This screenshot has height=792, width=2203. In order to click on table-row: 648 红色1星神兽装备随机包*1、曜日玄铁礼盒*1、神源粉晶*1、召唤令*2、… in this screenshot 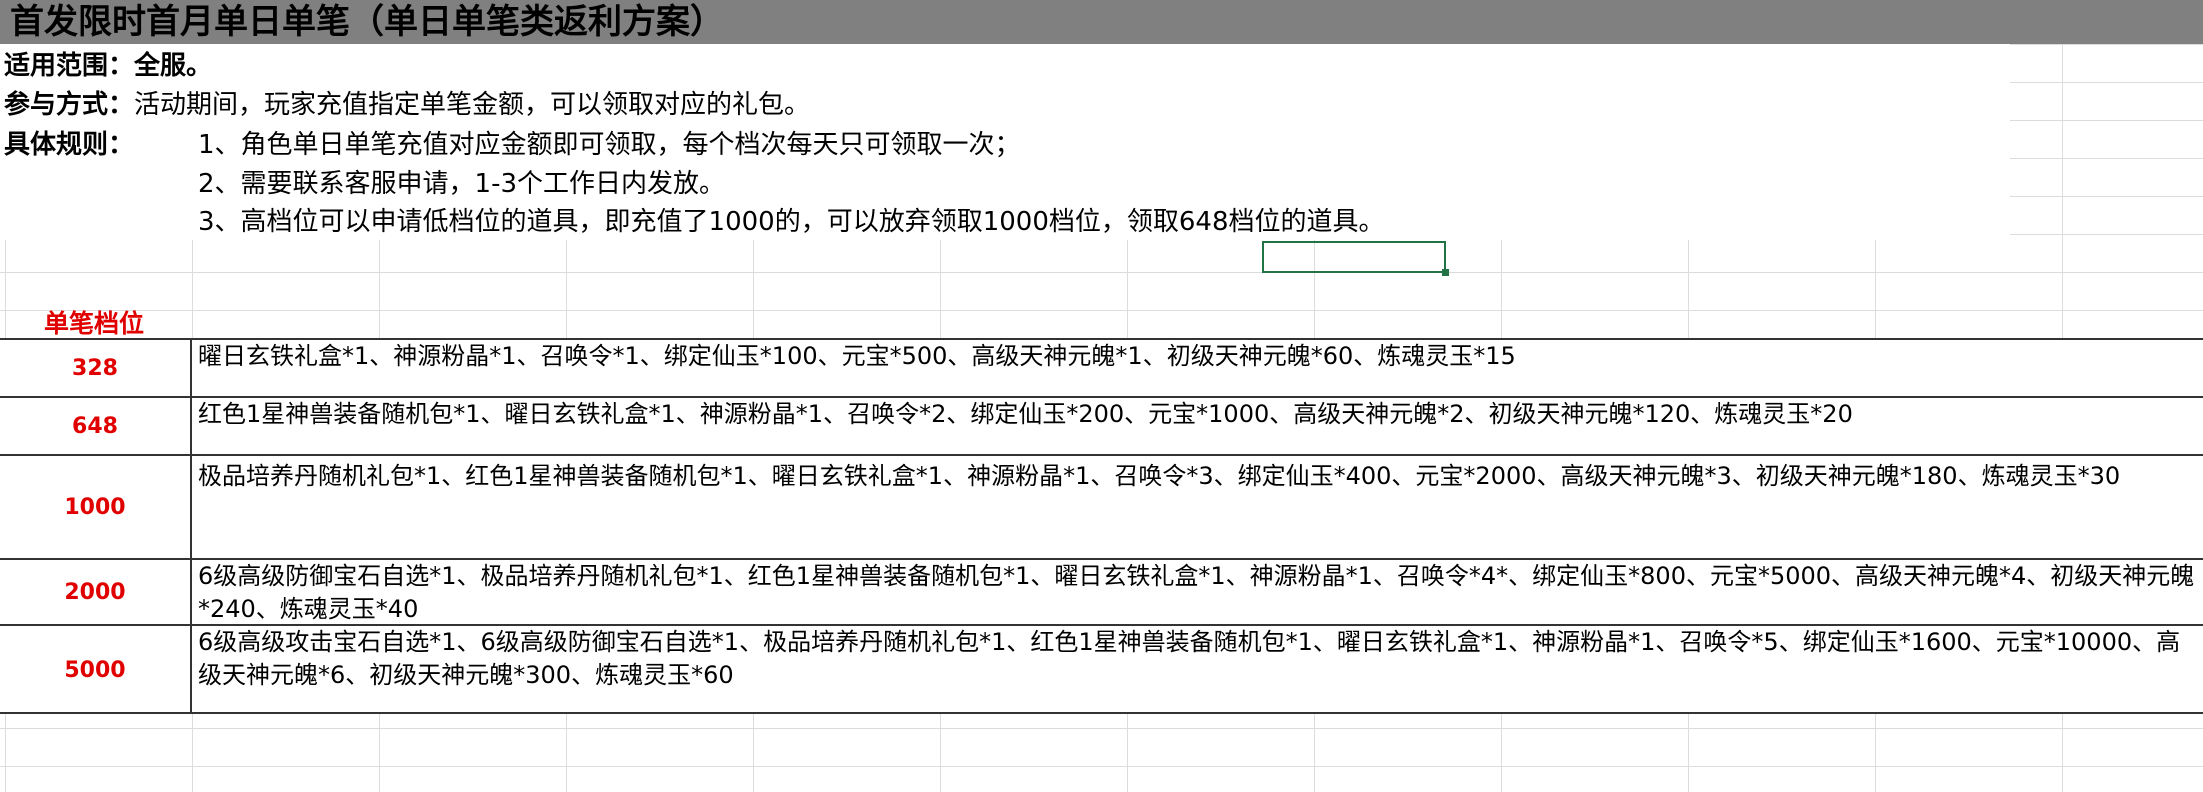, I will do `click(1101, 427)`.